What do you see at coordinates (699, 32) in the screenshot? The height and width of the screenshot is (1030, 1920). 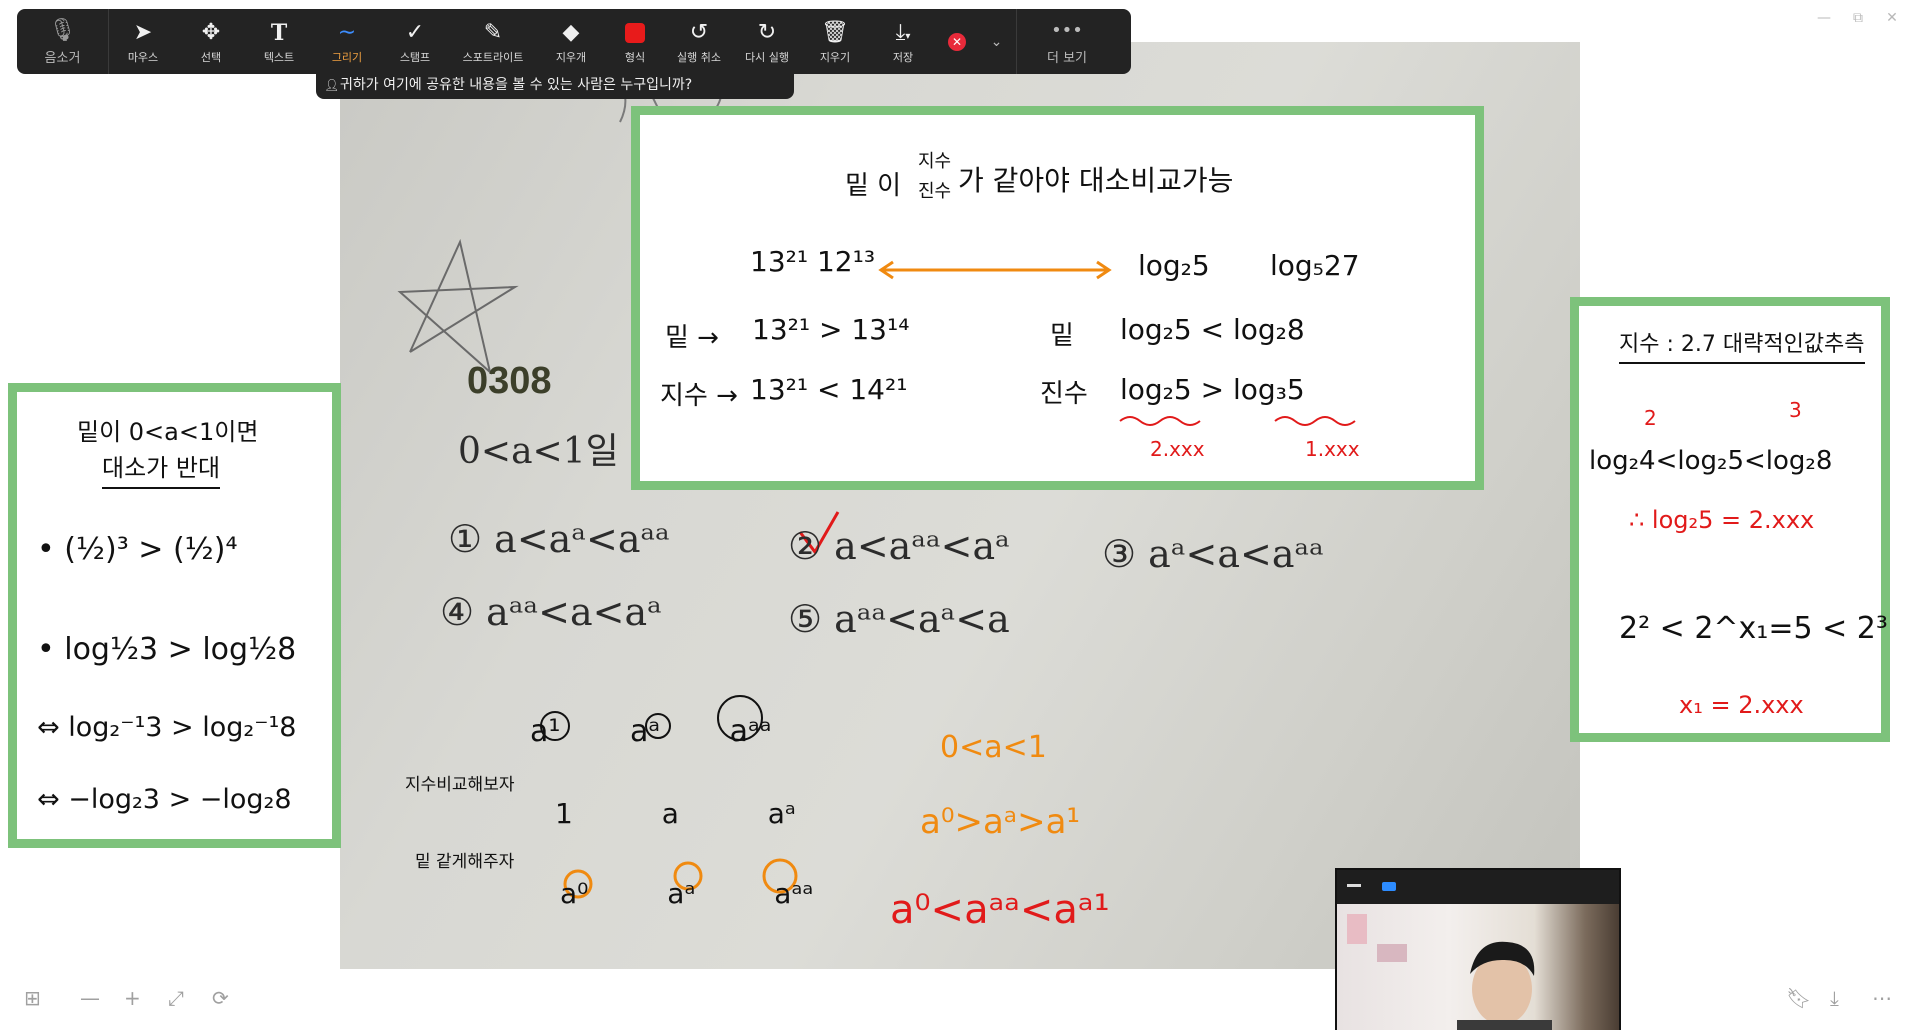 I see `undo-icon: ↺` at bounding box center [699, 32].